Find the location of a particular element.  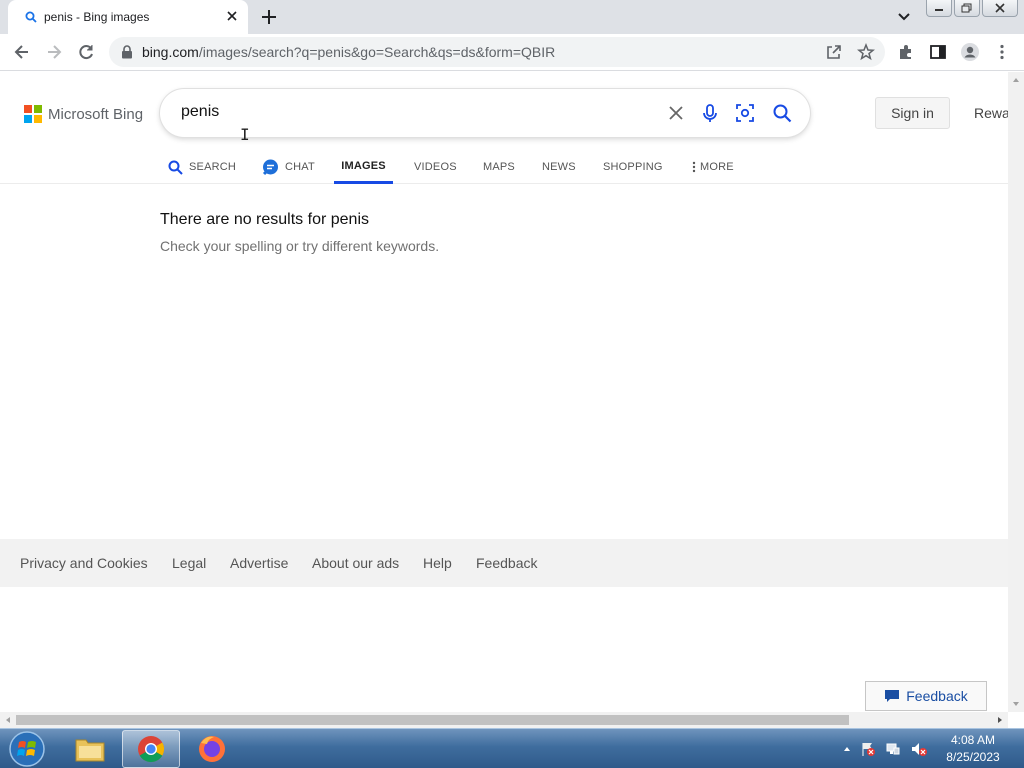

horizontal-scrollbar is located at coordinates (504, 720).